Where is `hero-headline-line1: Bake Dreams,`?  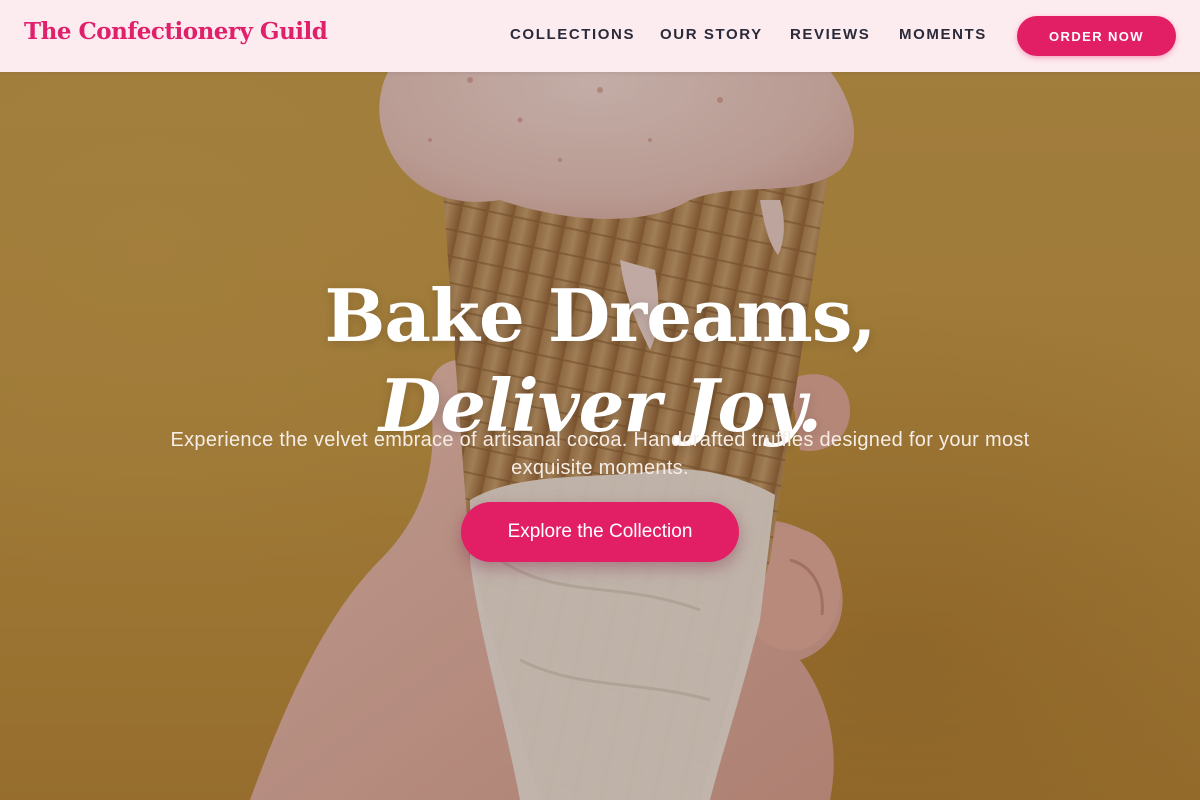 hero-headline-line1: Bake Dreams, is located at coordinates (600, 316).